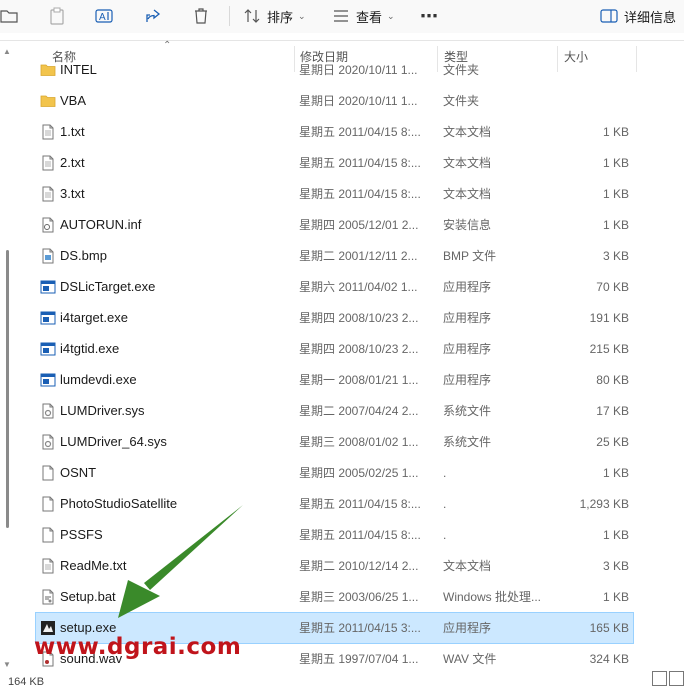 The width and height of the screenshot is (684, 688). Describe the element at coordinates (193, 547) in the screenshot. I see `arrow-shaft` at that location.